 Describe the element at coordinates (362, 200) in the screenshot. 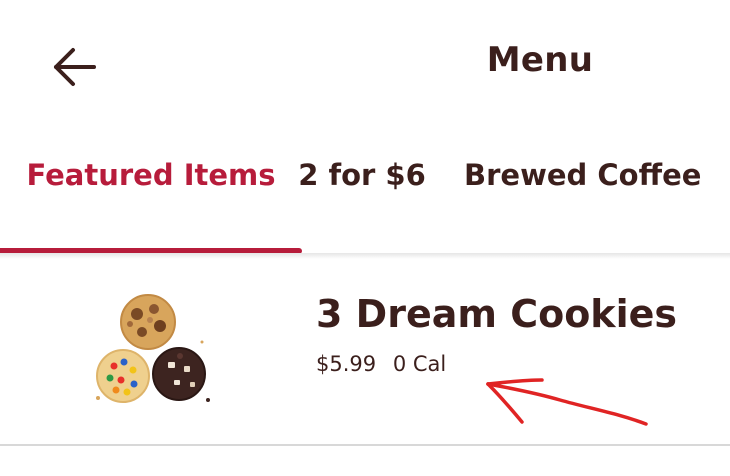

I see `tab-2-for-6: 2 for $6` at that location.